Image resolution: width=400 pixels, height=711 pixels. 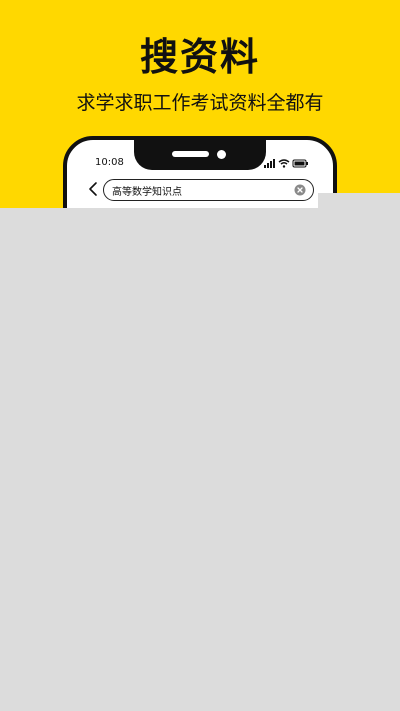 I want to click on clear-circle-icon, so click(x=300, y=190).